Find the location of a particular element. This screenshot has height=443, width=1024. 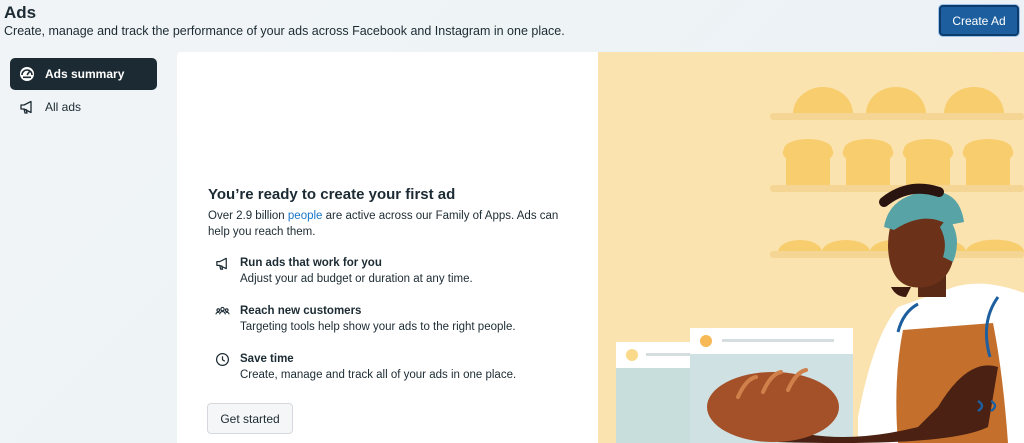

page-title: Ads is located at coordinates (20, 12).